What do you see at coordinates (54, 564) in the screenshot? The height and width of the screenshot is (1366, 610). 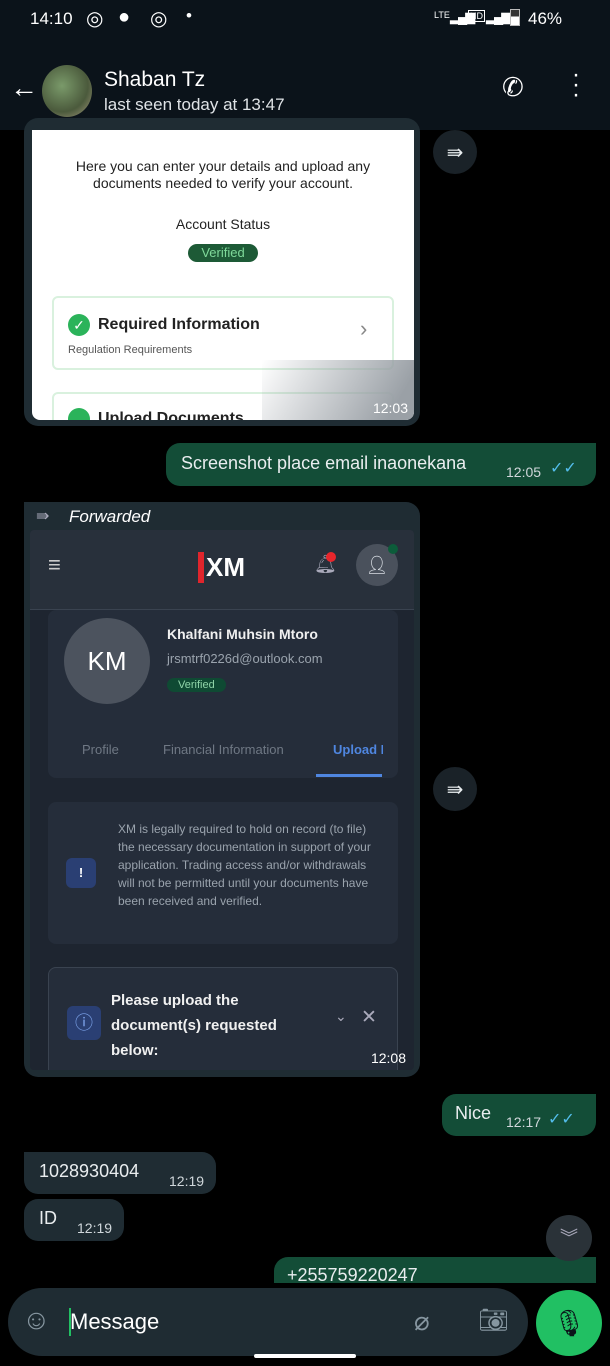 I see `menu-icon: ≡` at bounding box center [54, 564].